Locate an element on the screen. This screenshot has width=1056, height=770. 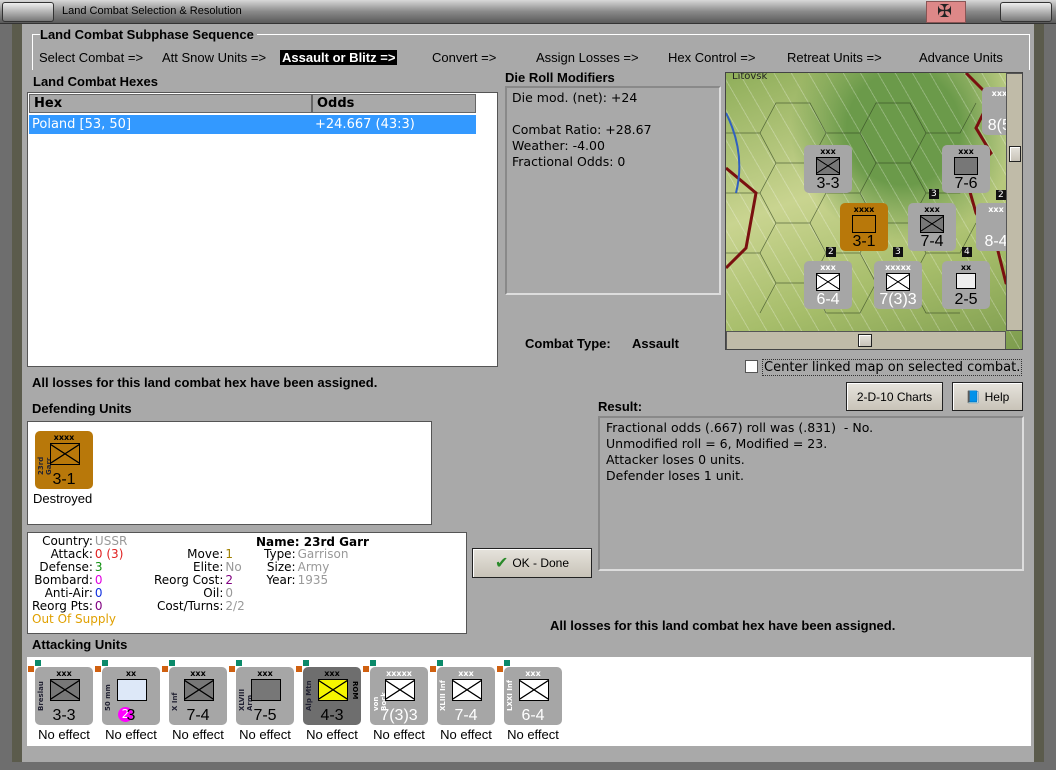
attacker-counter: xxxxx von Bock 7(3)3 is located at coordinates (399, 696).